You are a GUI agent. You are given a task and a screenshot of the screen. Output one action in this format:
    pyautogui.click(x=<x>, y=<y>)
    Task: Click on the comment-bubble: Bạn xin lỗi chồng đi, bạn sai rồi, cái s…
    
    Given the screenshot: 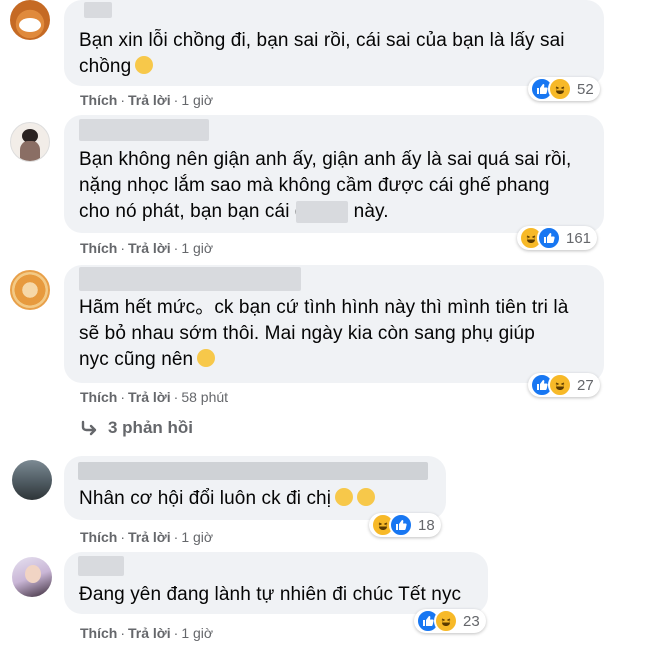 What is the action you would take?
    pyautogui.click(x=334, y=43)
    